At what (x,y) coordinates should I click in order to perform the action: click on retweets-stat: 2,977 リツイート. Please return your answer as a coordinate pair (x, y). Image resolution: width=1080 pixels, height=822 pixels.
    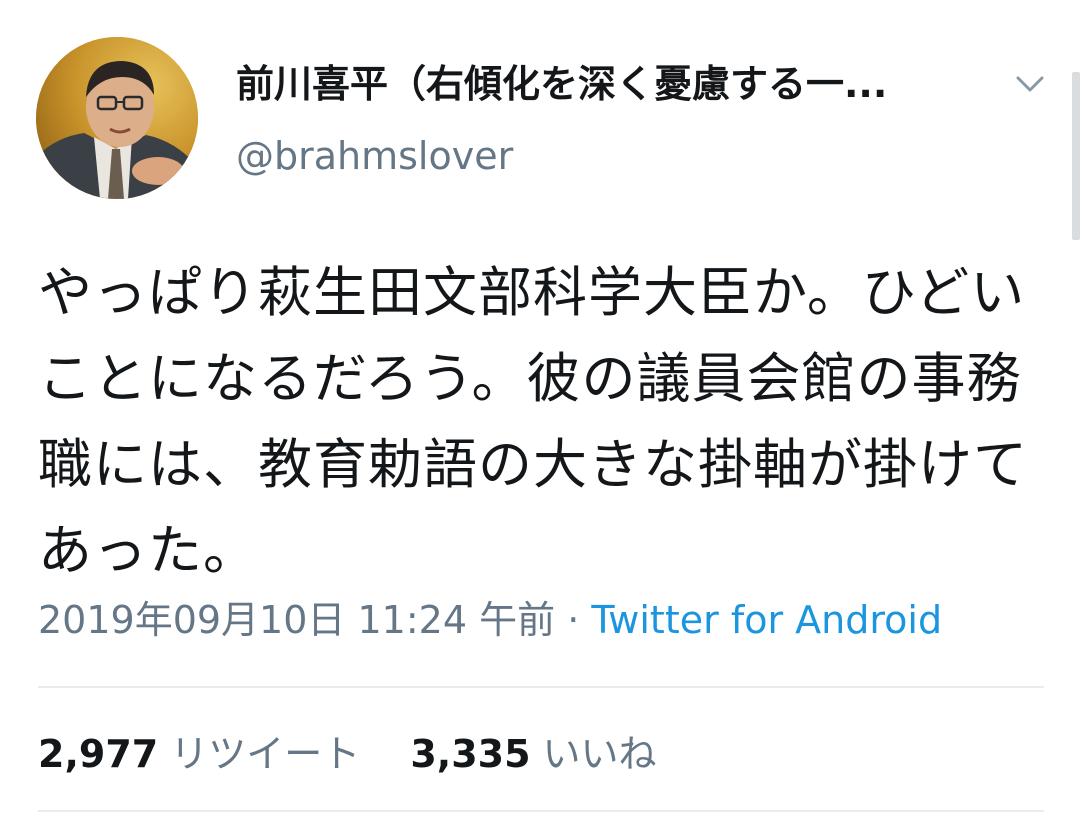
    Looking at the image, I should click on (199, 754).